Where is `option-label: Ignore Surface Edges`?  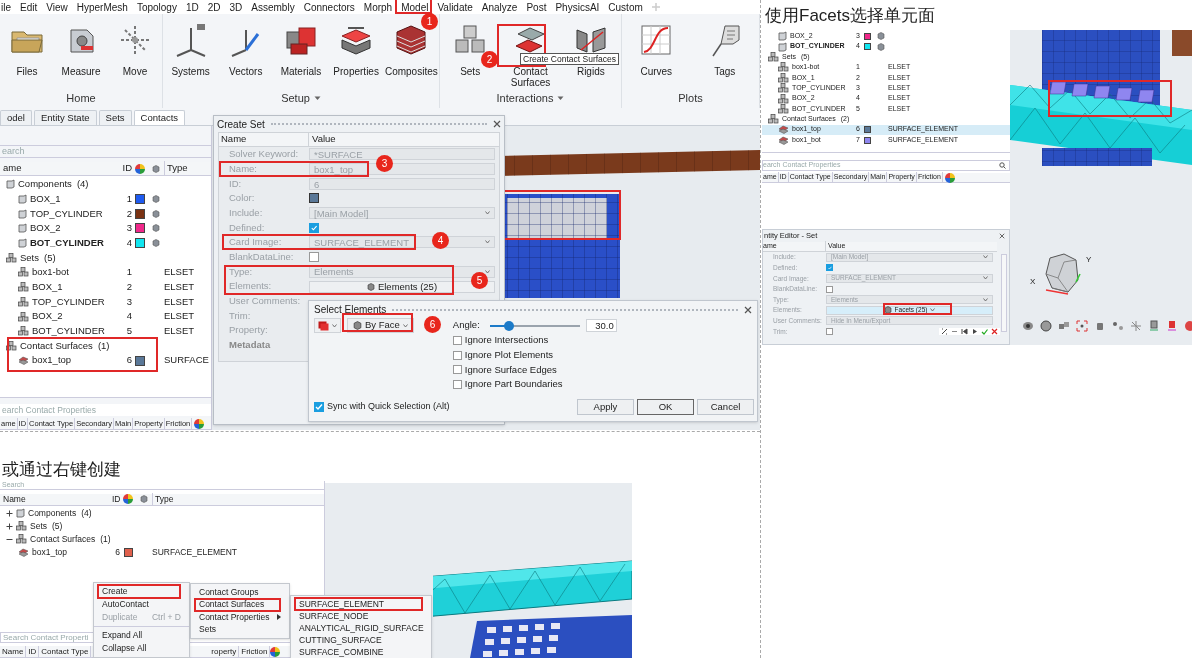 option-label: Ignore Surface Edges is located at coordinates (510, 369).